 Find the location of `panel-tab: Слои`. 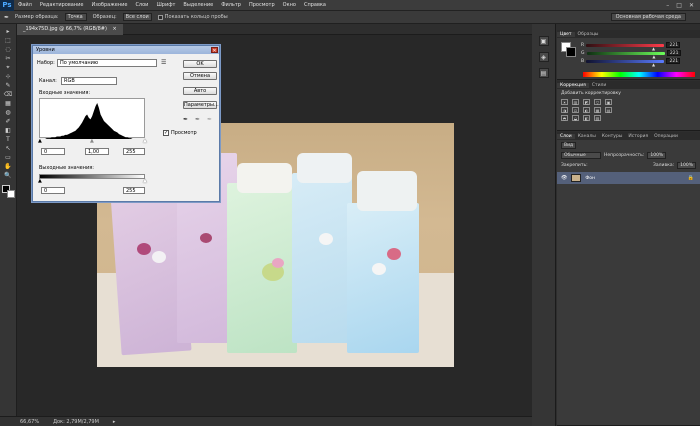

panel-tab: Слои is located at coordinates (566, 136).